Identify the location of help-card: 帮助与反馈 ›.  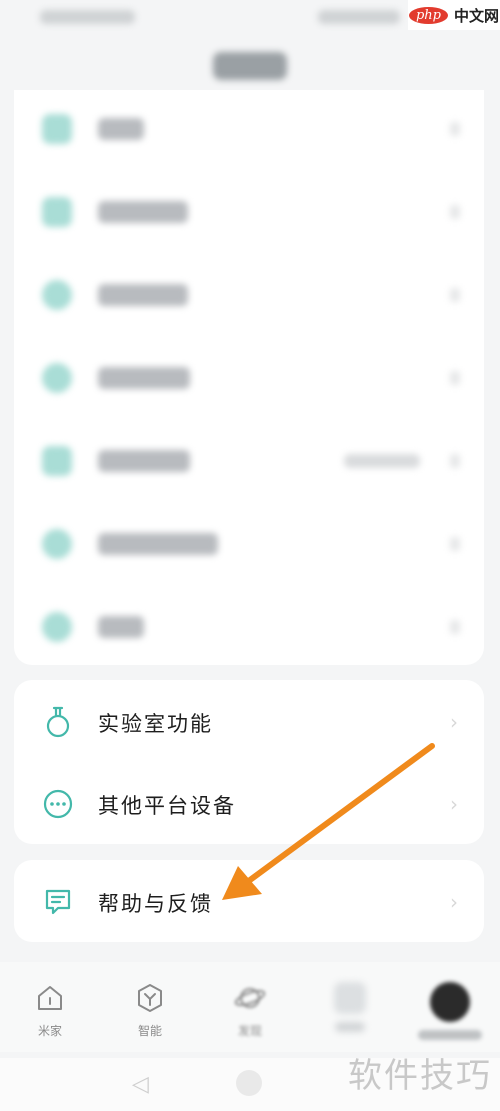
(249, 901).